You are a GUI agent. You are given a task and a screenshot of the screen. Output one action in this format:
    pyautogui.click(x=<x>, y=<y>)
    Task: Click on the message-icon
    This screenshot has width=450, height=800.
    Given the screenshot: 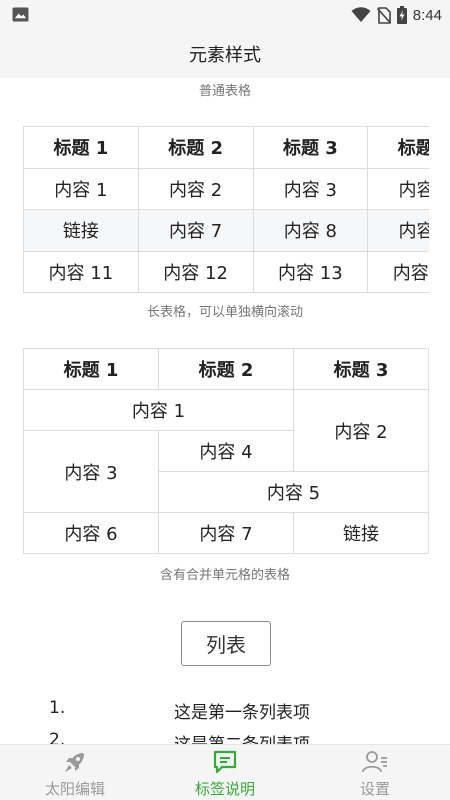 What is the action you would take?
    pyautogui.click(x=225, y=762)
    